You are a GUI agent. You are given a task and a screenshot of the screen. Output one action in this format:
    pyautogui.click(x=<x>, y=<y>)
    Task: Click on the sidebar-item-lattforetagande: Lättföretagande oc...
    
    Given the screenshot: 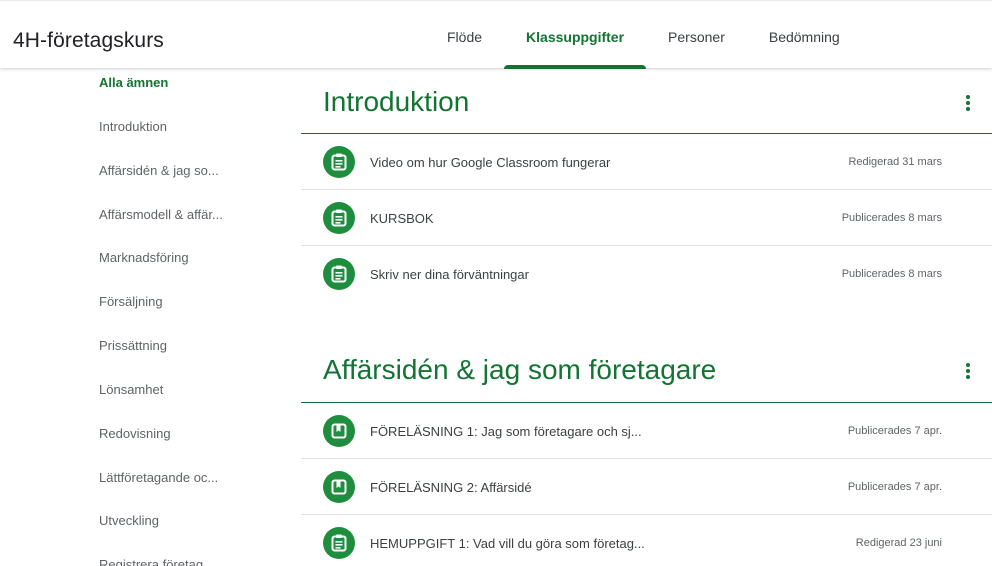 What is the action you would take?
    pyautogui.click(x=158, y=477)
    